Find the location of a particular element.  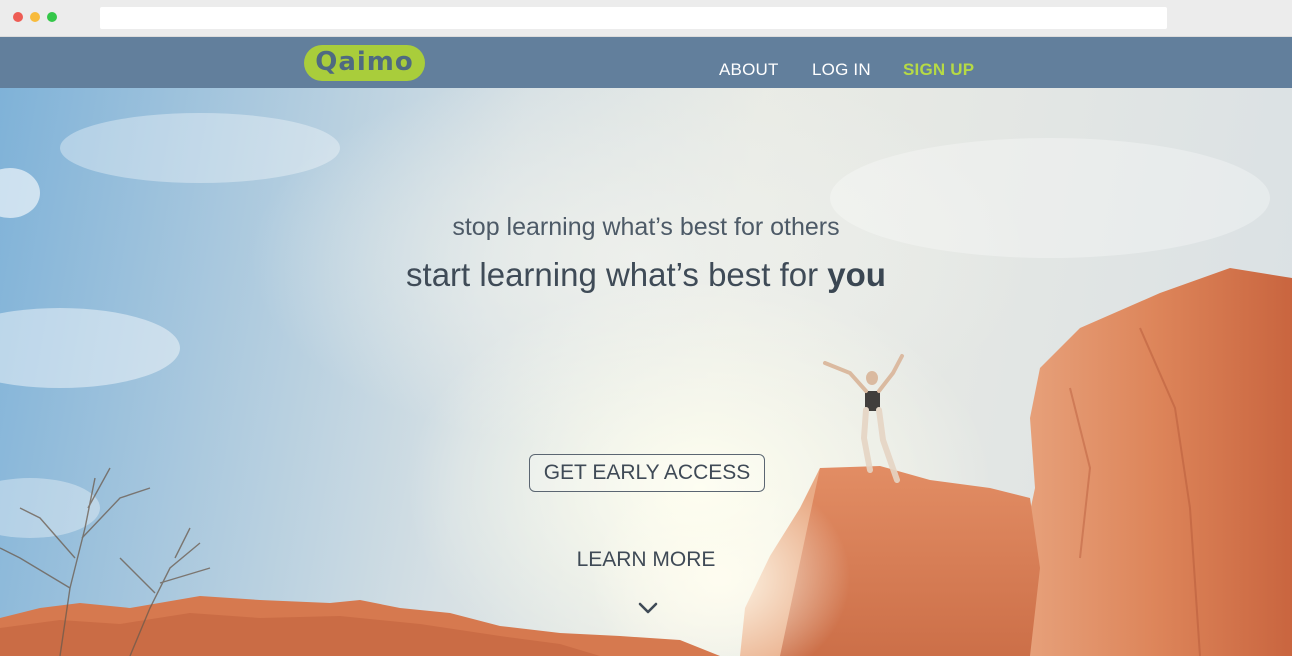

nav-login-link: LOG IN is located at coordinates (841, 70).